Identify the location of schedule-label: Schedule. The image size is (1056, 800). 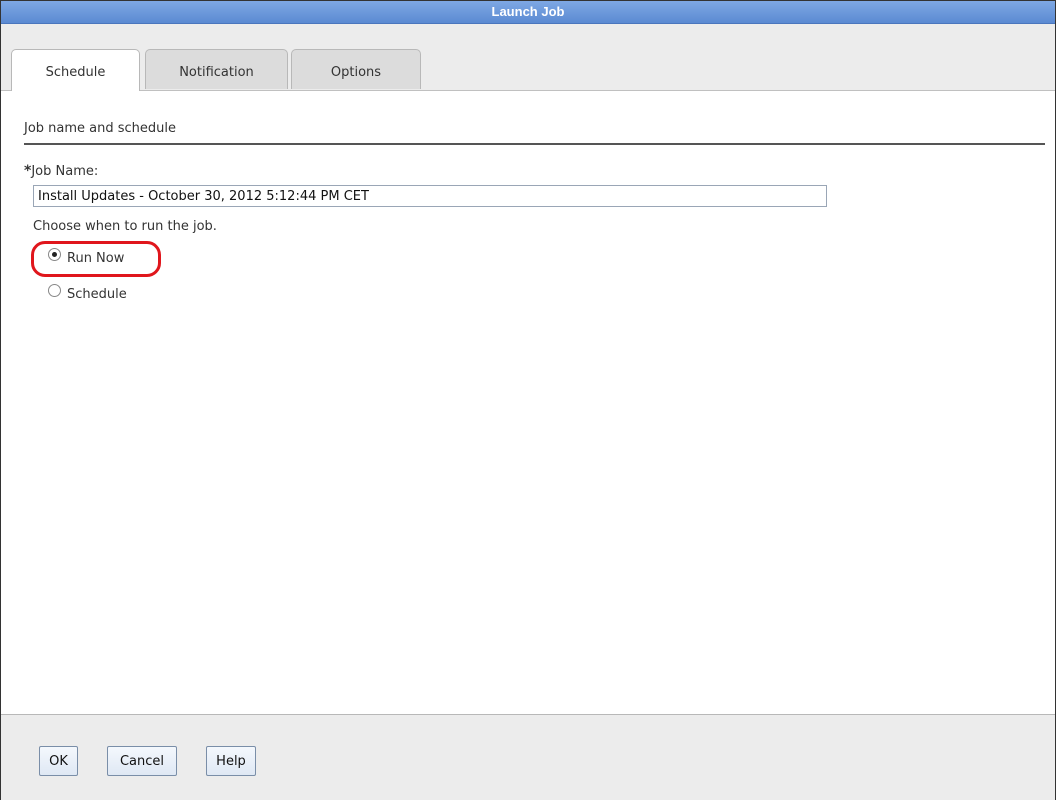
(97, 294).